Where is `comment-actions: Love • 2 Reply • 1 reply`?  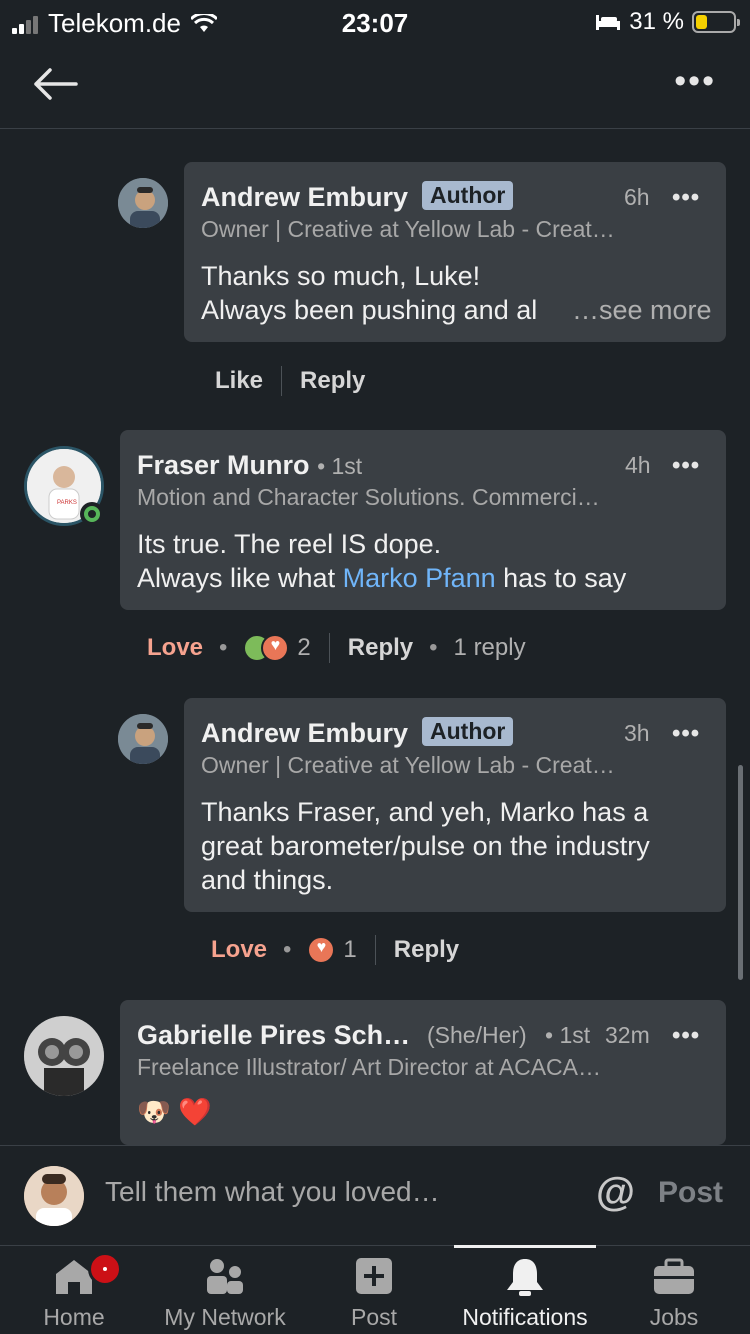 comment-actions: Love • 2 Reply • 1 reply is located at coordinates (336, 648).